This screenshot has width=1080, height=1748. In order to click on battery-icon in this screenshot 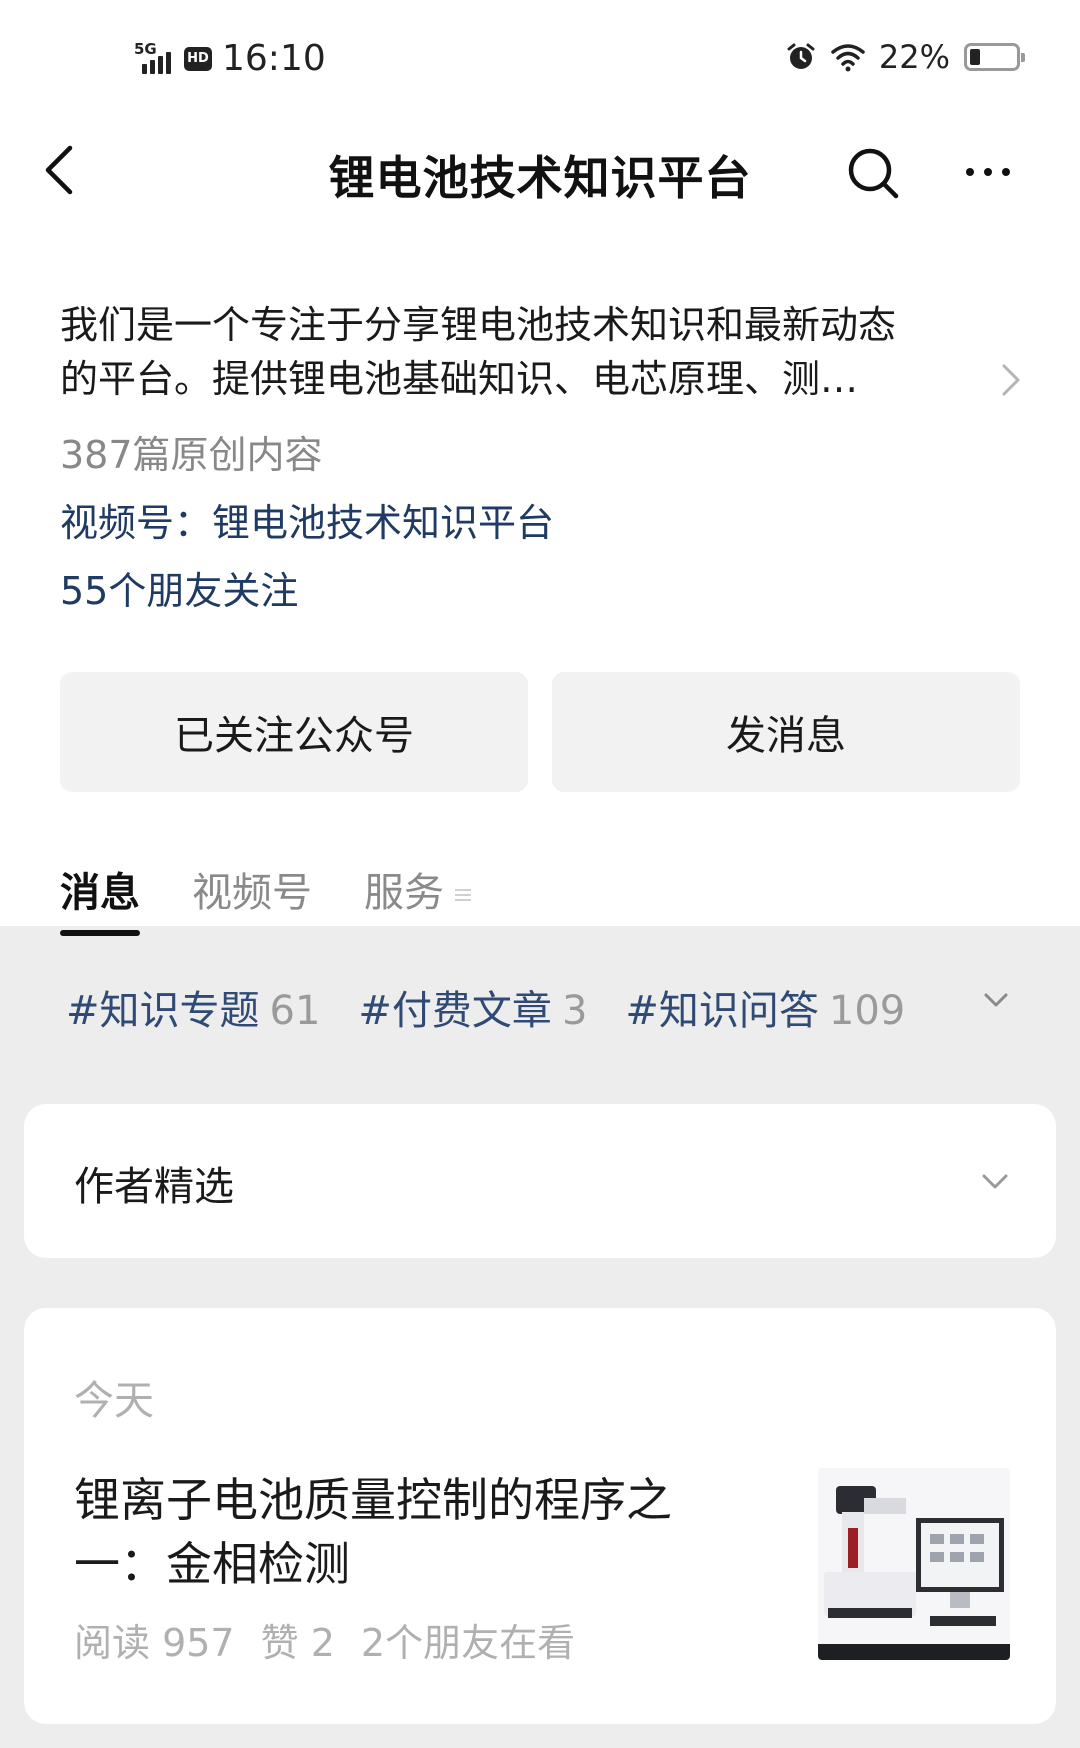, I will do `click(994, 57)`.